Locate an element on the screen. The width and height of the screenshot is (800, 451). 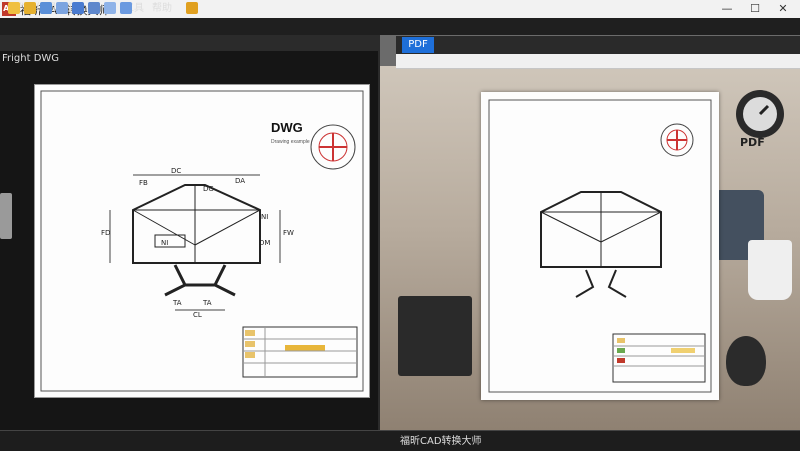
save-icon is located at coordinates (46, 8).